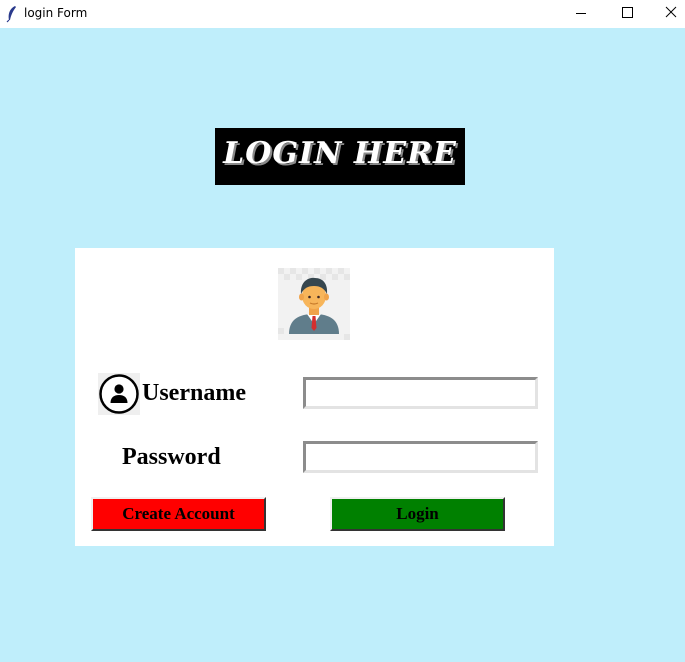 Image resolution: width=685 pixels, height=662 pixels. I want to click on person-avatar-icon, so click(314, 304).